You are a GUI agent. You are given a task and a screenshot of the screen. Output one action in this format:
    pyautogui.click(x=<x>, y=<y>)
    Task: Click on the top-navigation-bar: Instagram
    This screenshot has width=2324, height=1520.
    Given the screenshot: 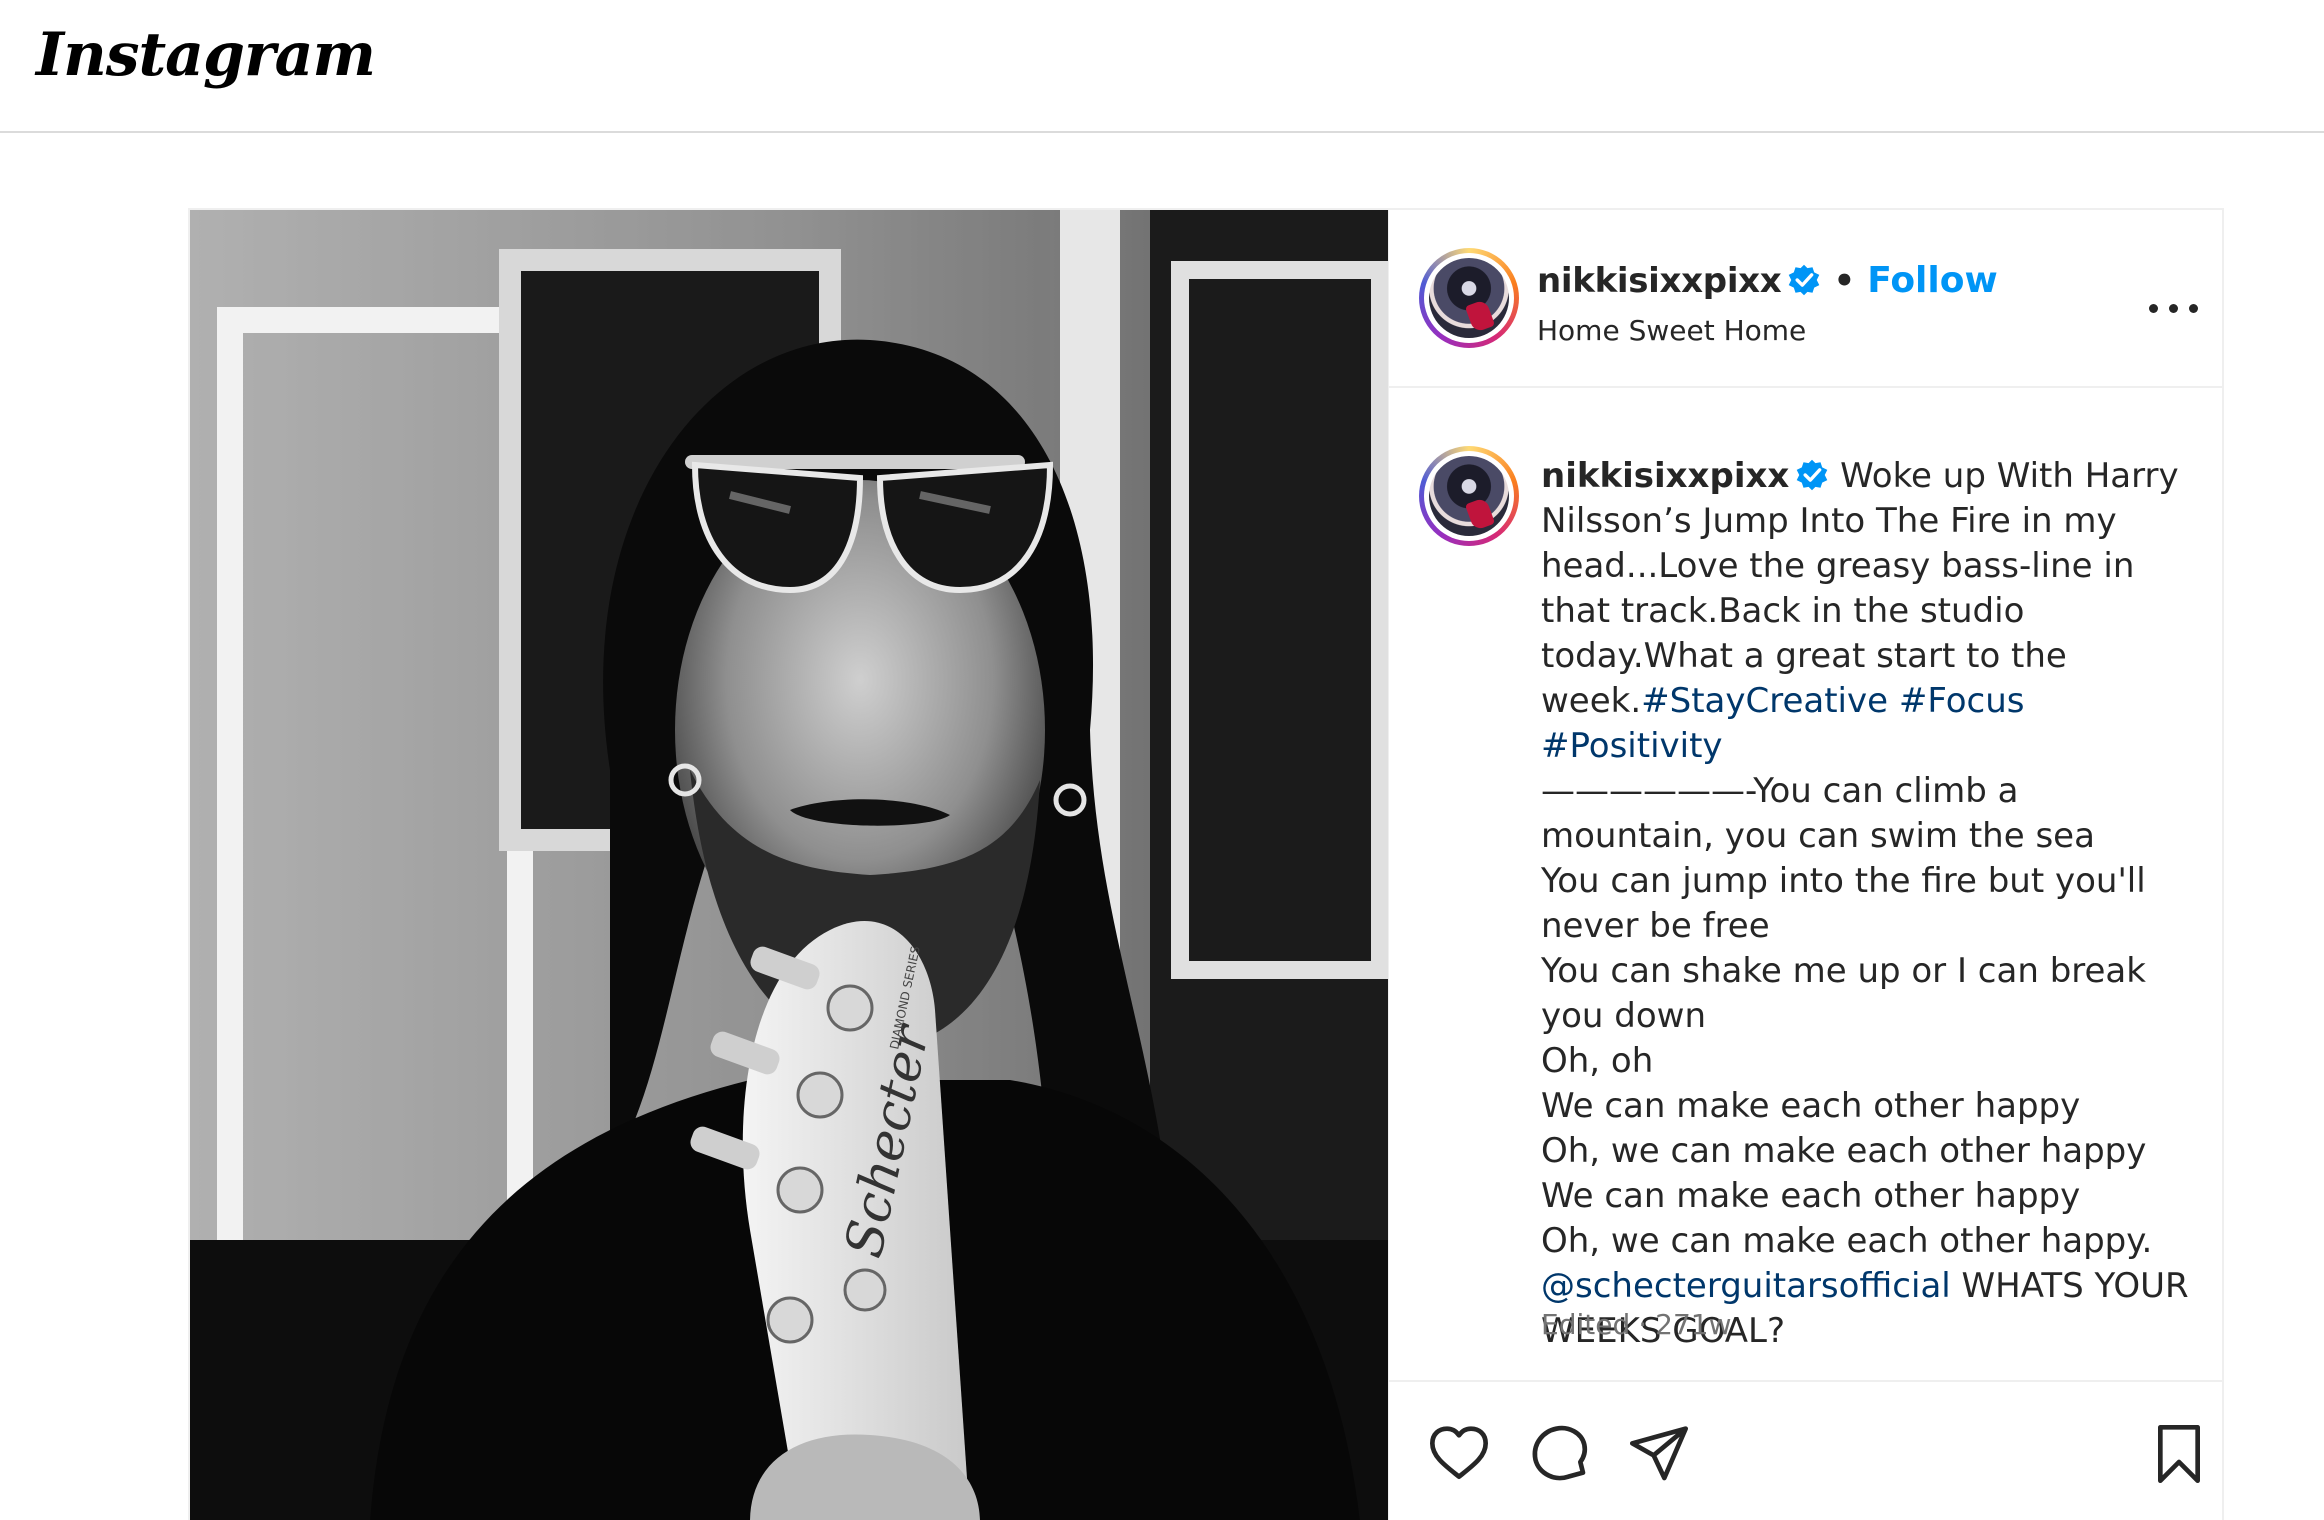 What is the action you would take?
    pyautogui.click(x=1162, y=66)
    